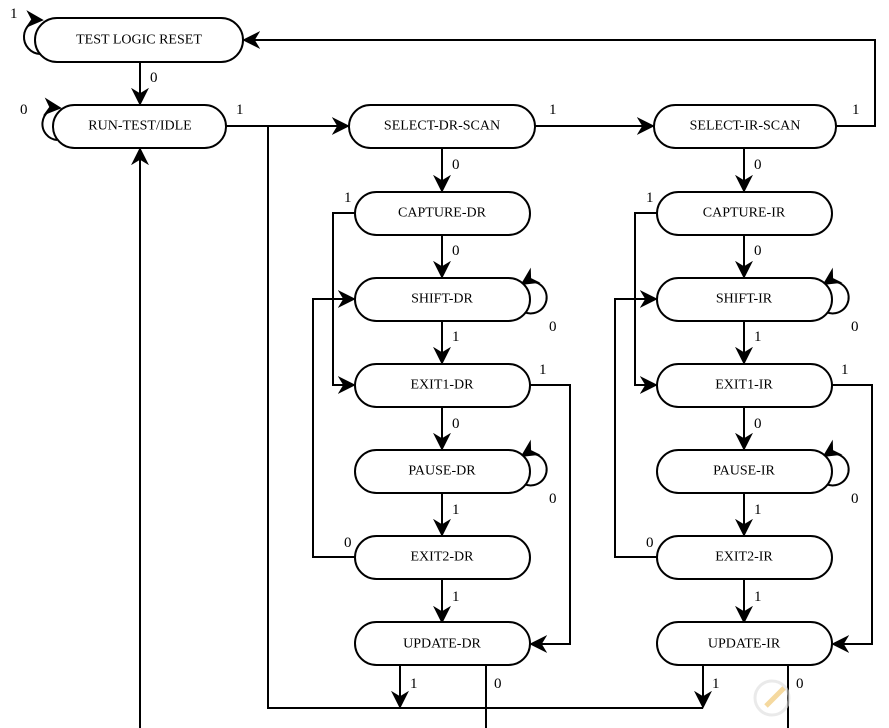  I want to click on state-label: CAPTURE-IR, so click(744, 213).